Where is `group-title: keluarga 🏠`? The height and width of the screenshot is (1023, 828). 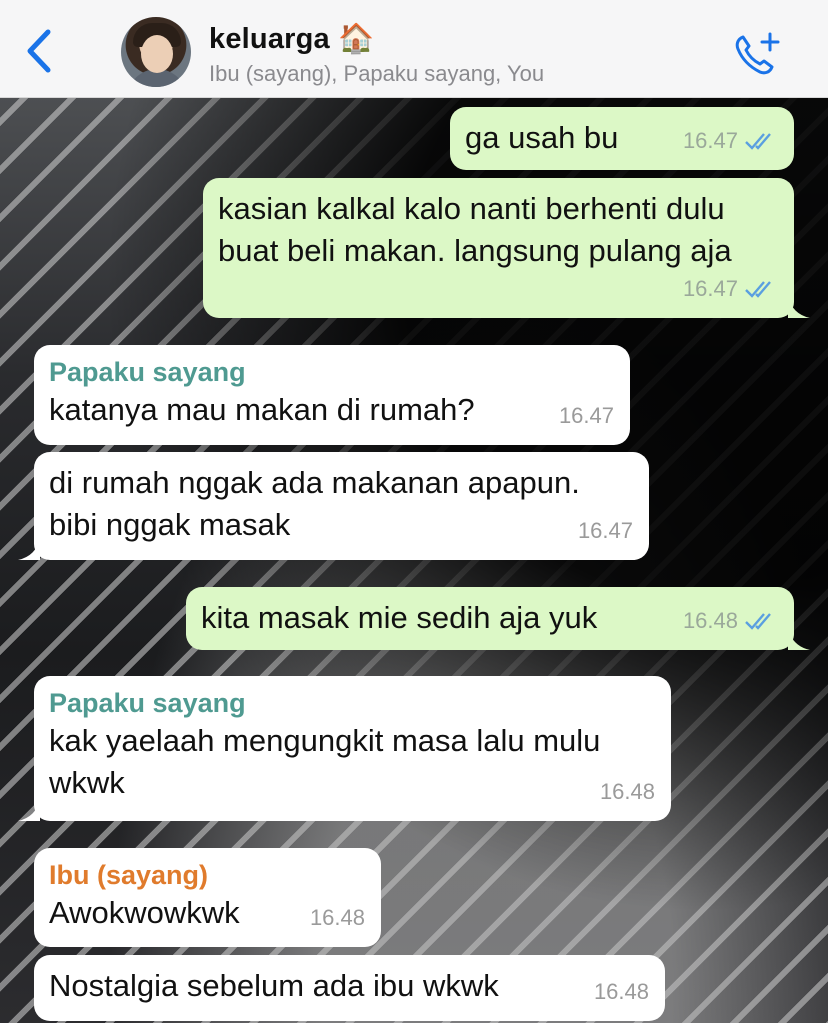
group-title: keluarga 🏠 is located at coordinates (291, 39).